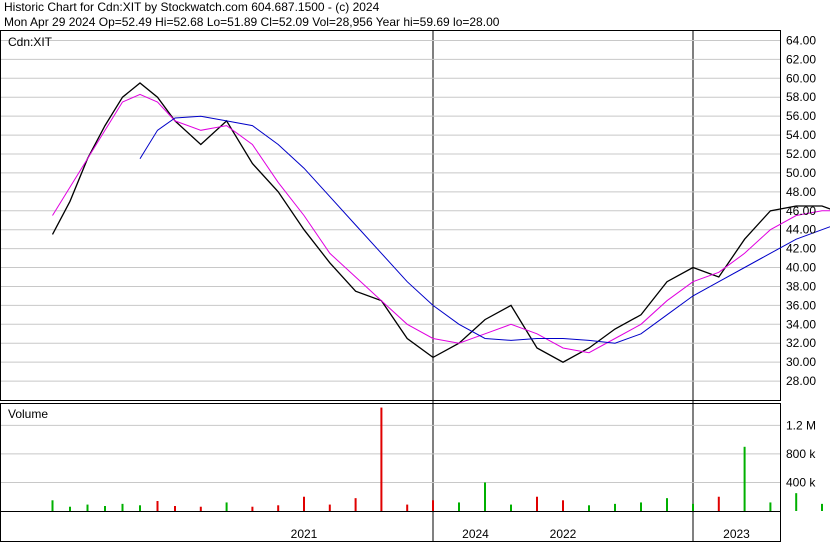 This screenshot has width=830, height=543. I want to click on volume-tick-label: 400 k, so click(801, 482).